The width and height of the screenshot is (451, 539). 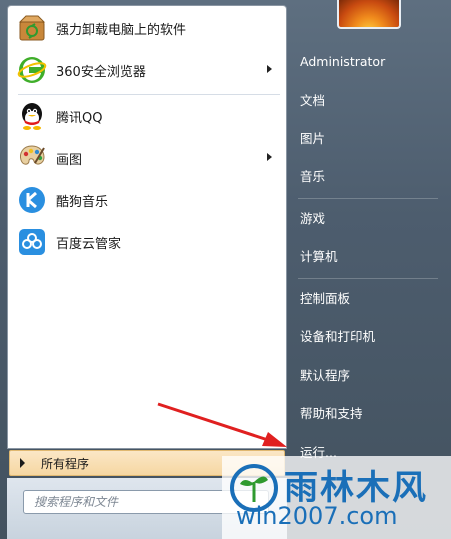 What do you see at coordinates (89, 244) in the screenshot?
I see `program-label: 百度云管家` at bounding box center [89, 244].